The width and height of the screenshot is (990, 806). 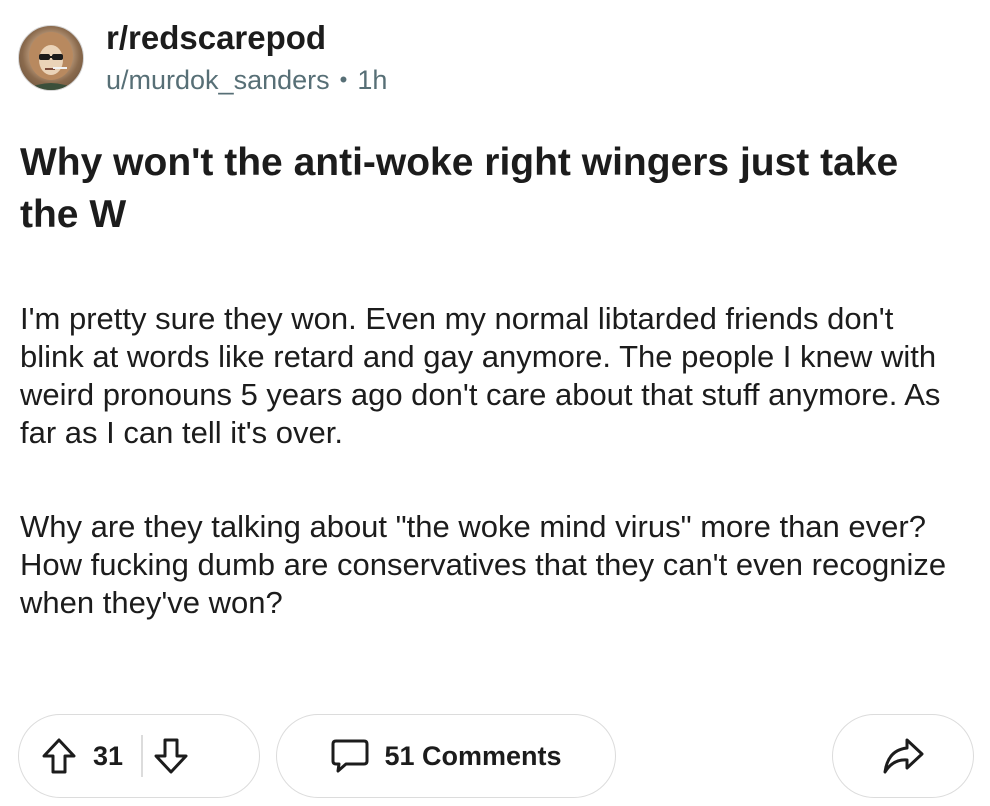 I want to click on share-button, so click(x=903, y=756).